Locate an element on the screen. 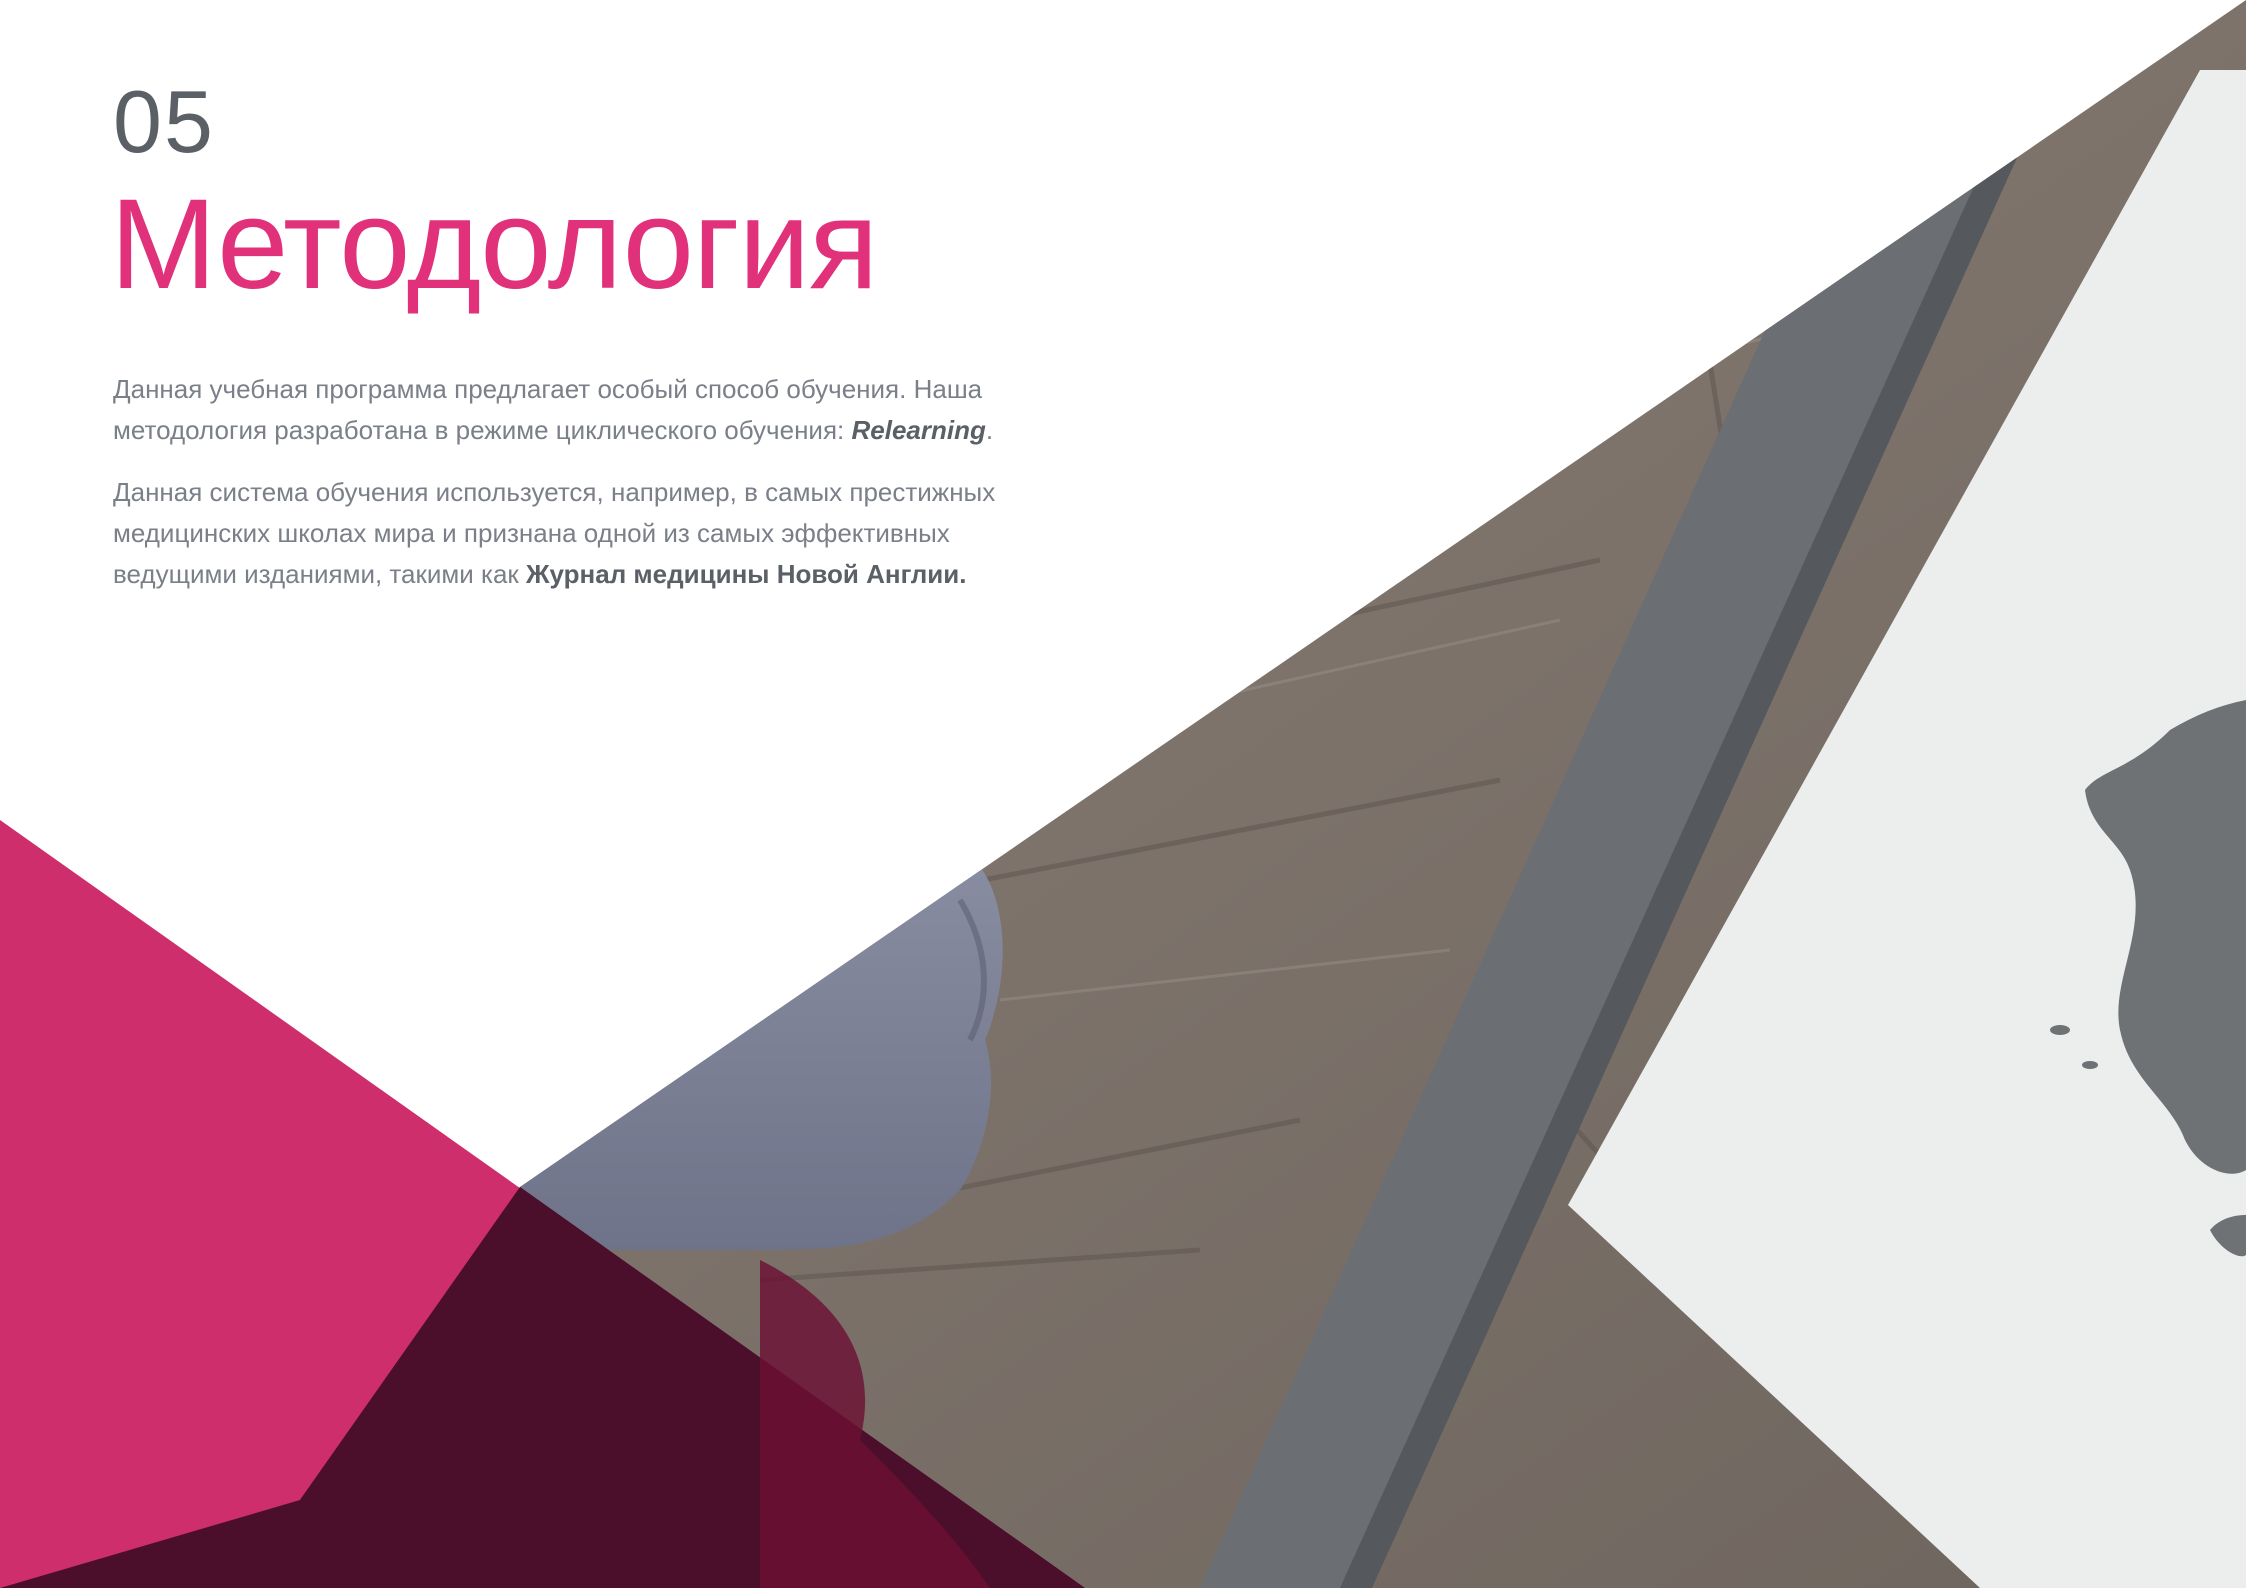 Image resolution: width=2246 pixels, height=1588 pixels. section-number: 05 is located at coordinates (164, 121).